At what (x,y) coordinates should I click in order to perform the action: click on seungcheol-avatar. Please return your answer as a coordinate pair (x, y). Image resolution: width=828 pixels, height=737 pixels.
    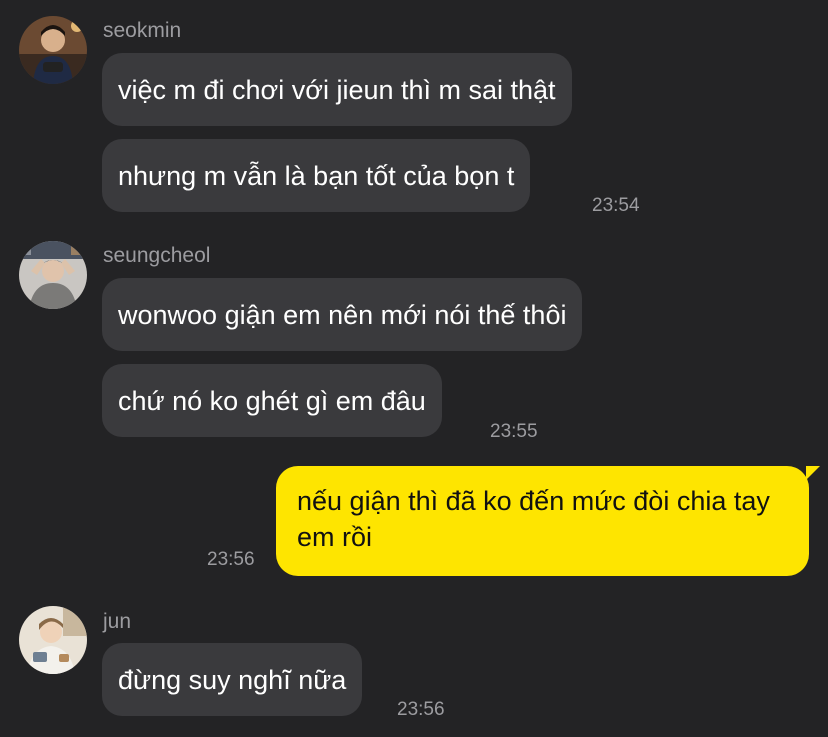
    Looking at the image, I should click on (53, 275).